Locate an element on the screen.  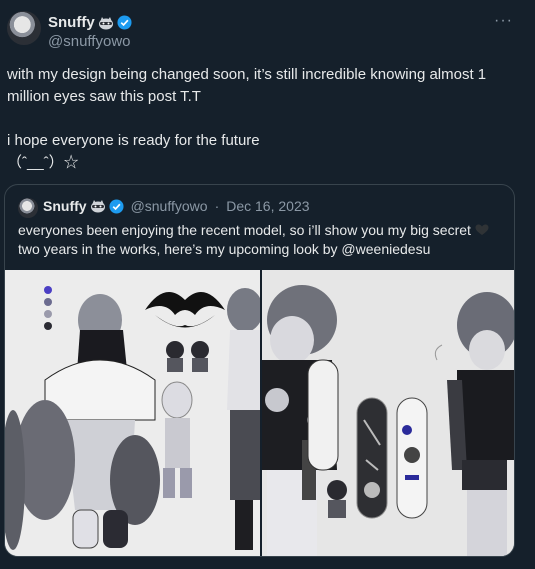
quote-avatar is located at coordinates (28, 208).